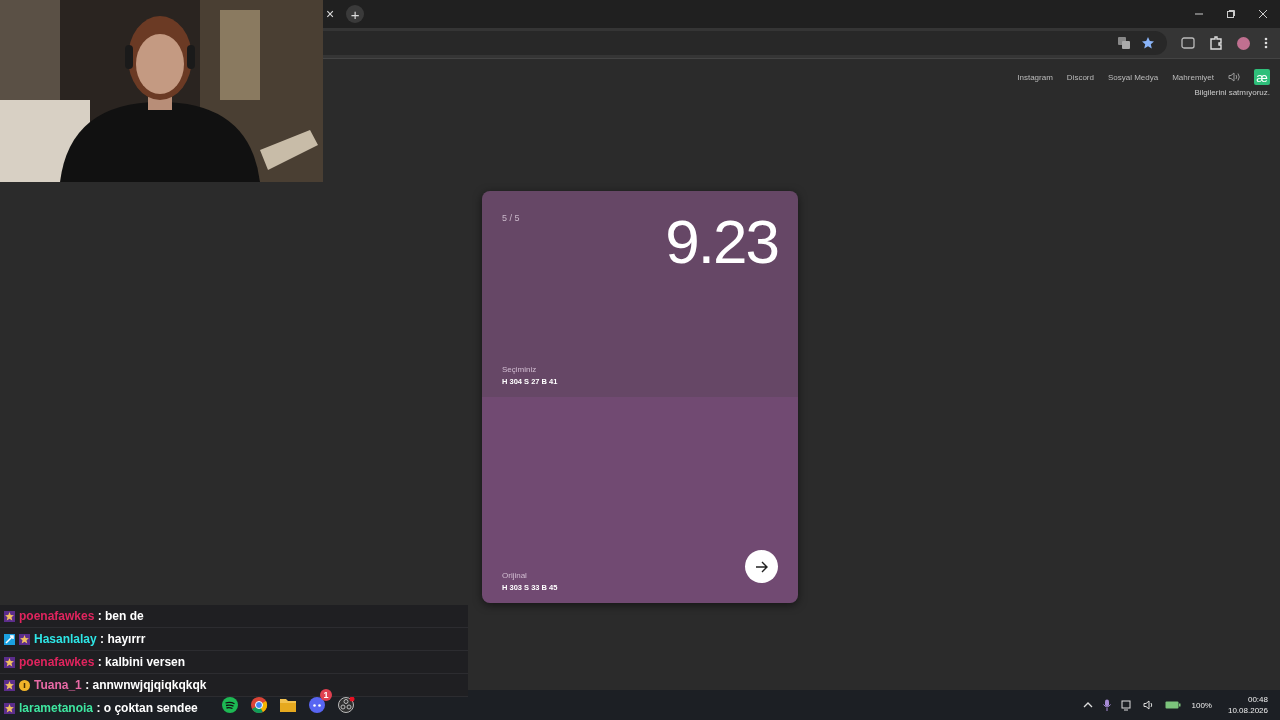 The height and width of the screenshot is (720, 1280). What do you see at coordinates (1216, 43) in the screenshot?
I see `extensions-icon` at bounding box center [1216, 43].